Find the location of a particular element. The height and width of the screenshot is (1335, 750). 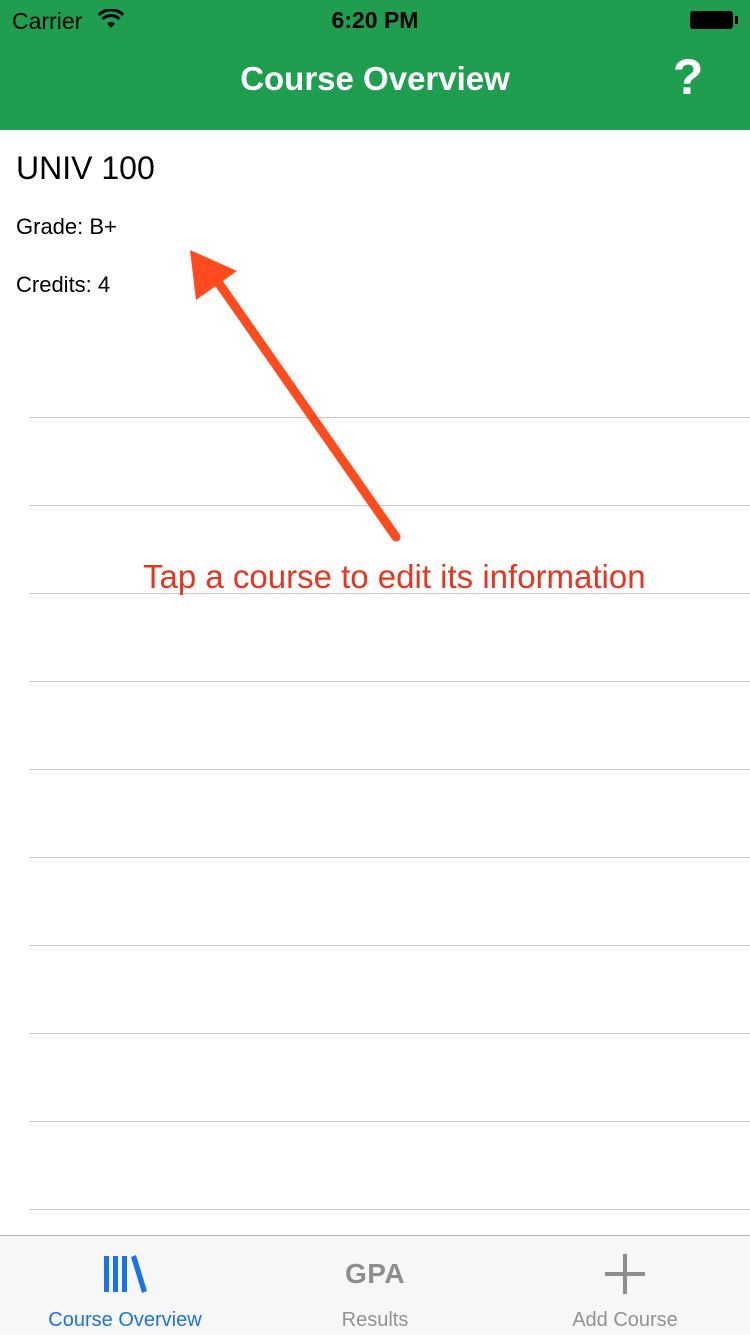

page-title: Course Overview is located at coordinates (375, 78).